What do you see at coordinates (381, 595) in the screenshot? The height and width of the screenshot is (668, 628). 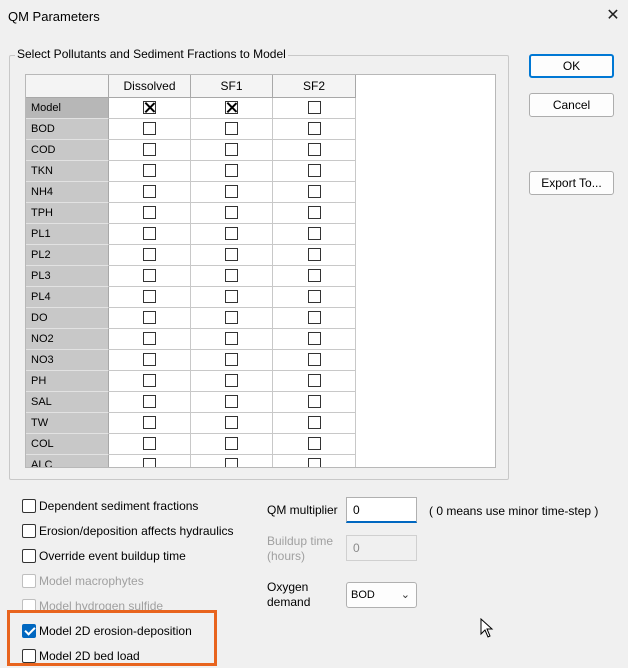 I see `oxygen-demand-select: BOD ⌄` at bounding box center [381, 595].